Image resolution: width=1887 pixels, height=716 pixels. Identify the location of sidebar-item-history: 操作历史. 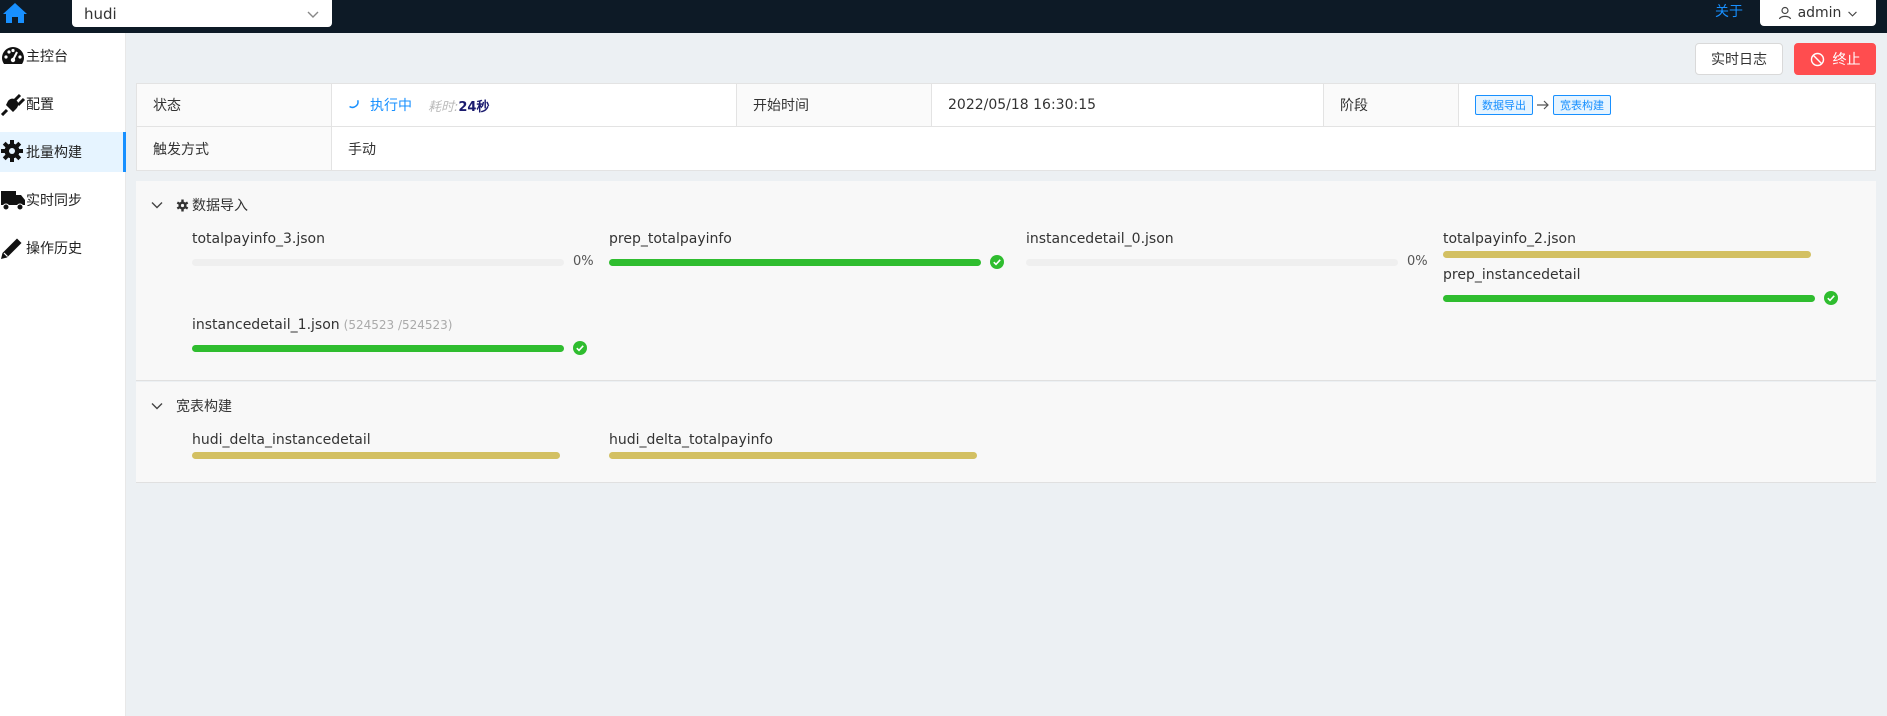
(63, 248).